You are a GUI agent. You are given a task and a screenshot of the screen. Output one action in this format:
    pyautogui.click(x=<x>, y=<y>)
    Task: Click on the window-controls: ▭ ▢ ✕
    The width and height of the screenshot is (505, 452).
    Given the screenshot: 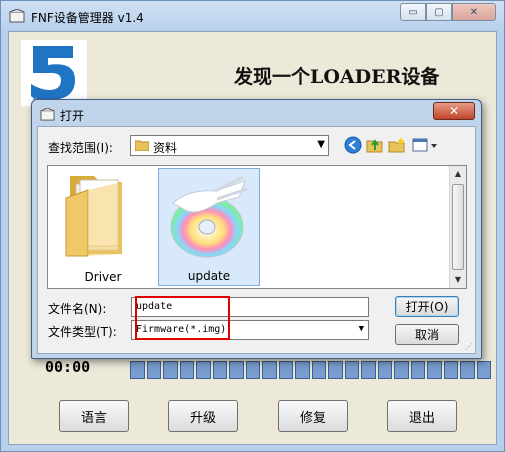 What is the action you would take?
    pyautogui.click(x=448, y=12)
    